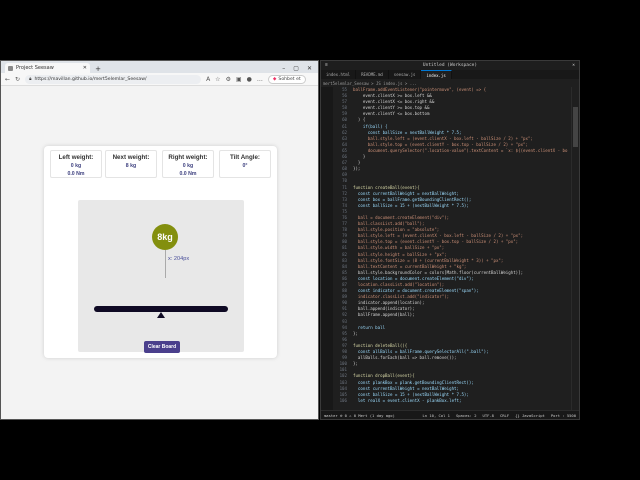  Describe the element at coordinates (165, 264) in the screenshot. I see `drop-indicator-line` at that location.